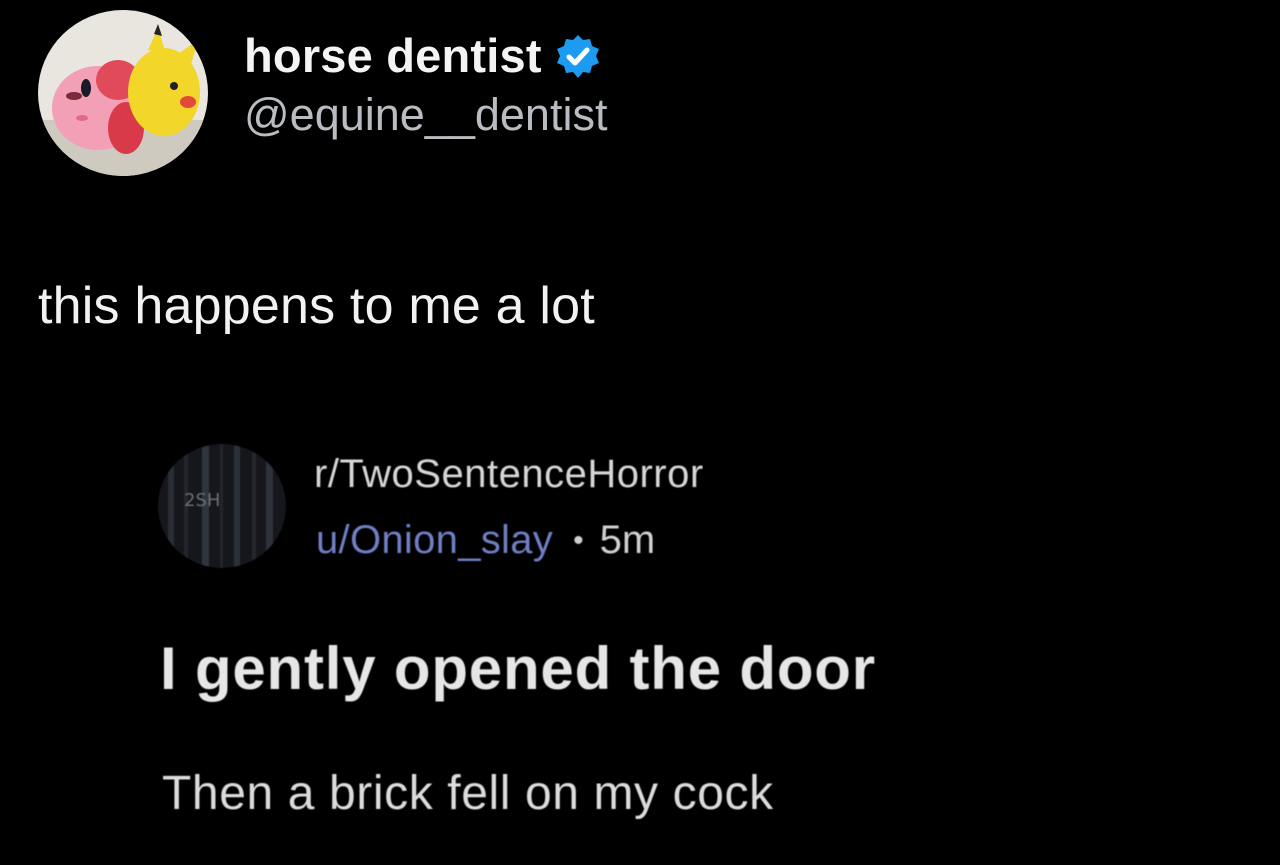  What do you see at coordinates (425, 84) in the screenshot?
I see `tweet-author: horse dentist @equine__dentist` at bounding box center [425, 84].